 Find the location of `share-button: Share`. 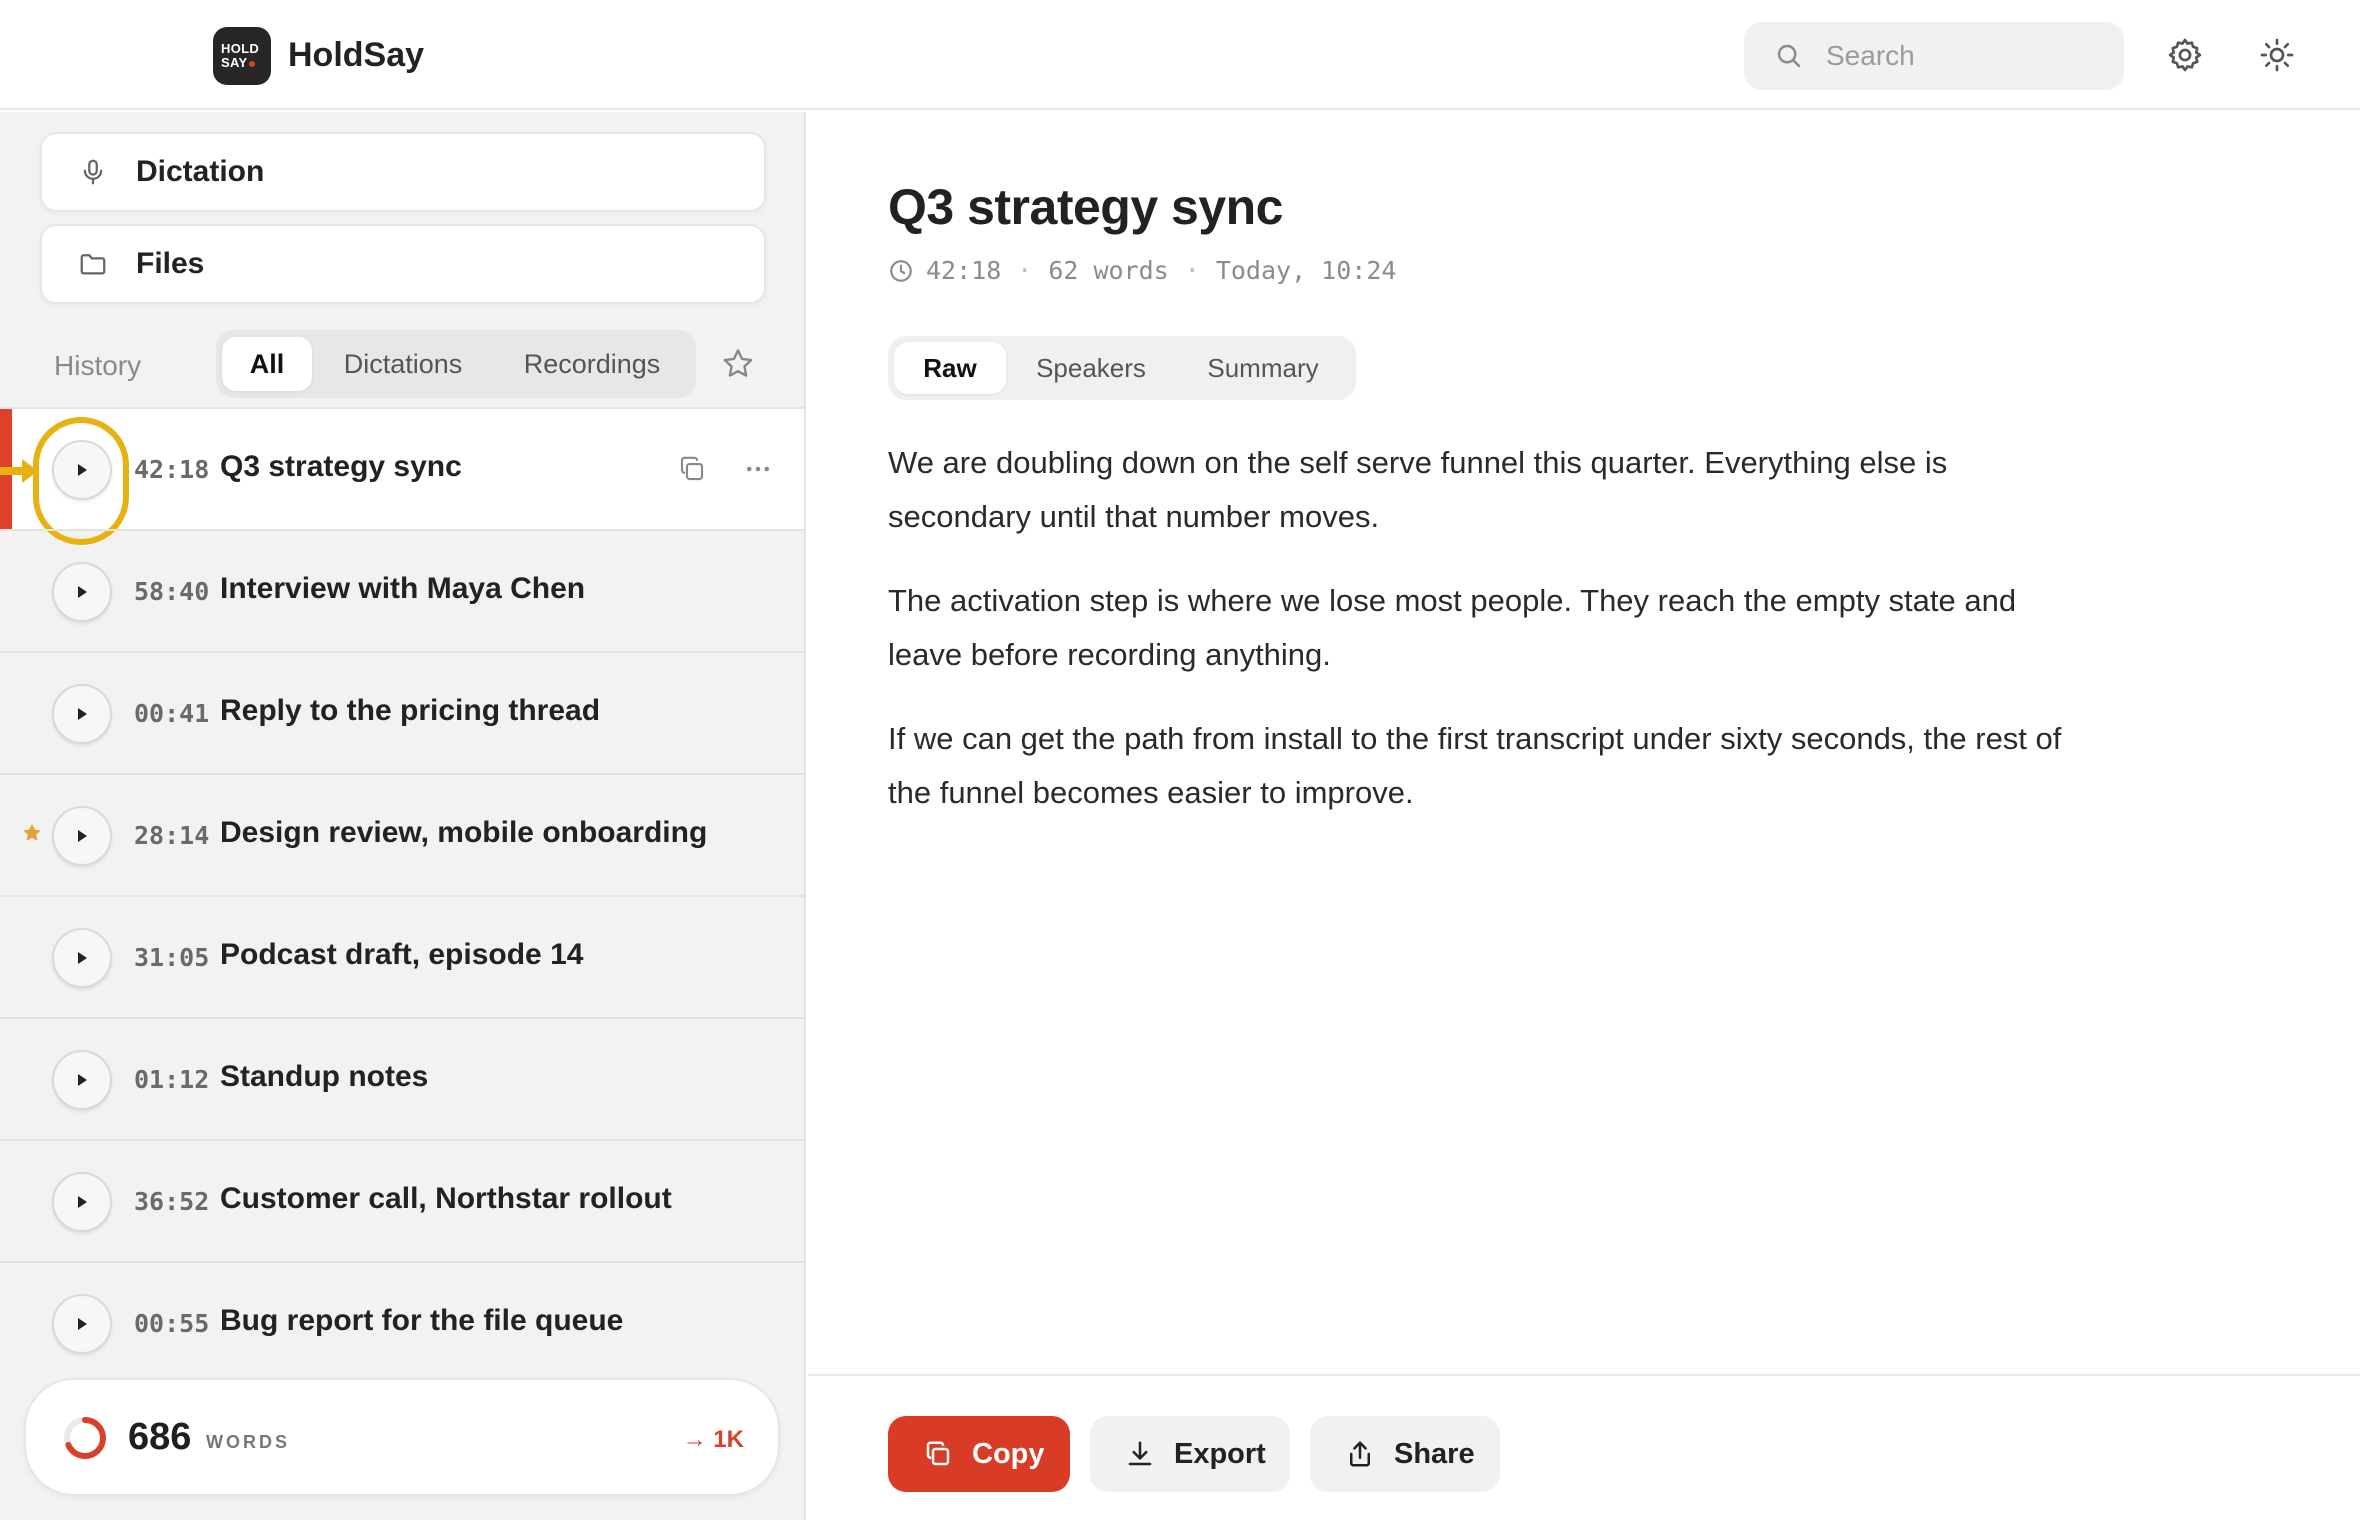

share-button: Share is located at coordinates (1405, 1454).